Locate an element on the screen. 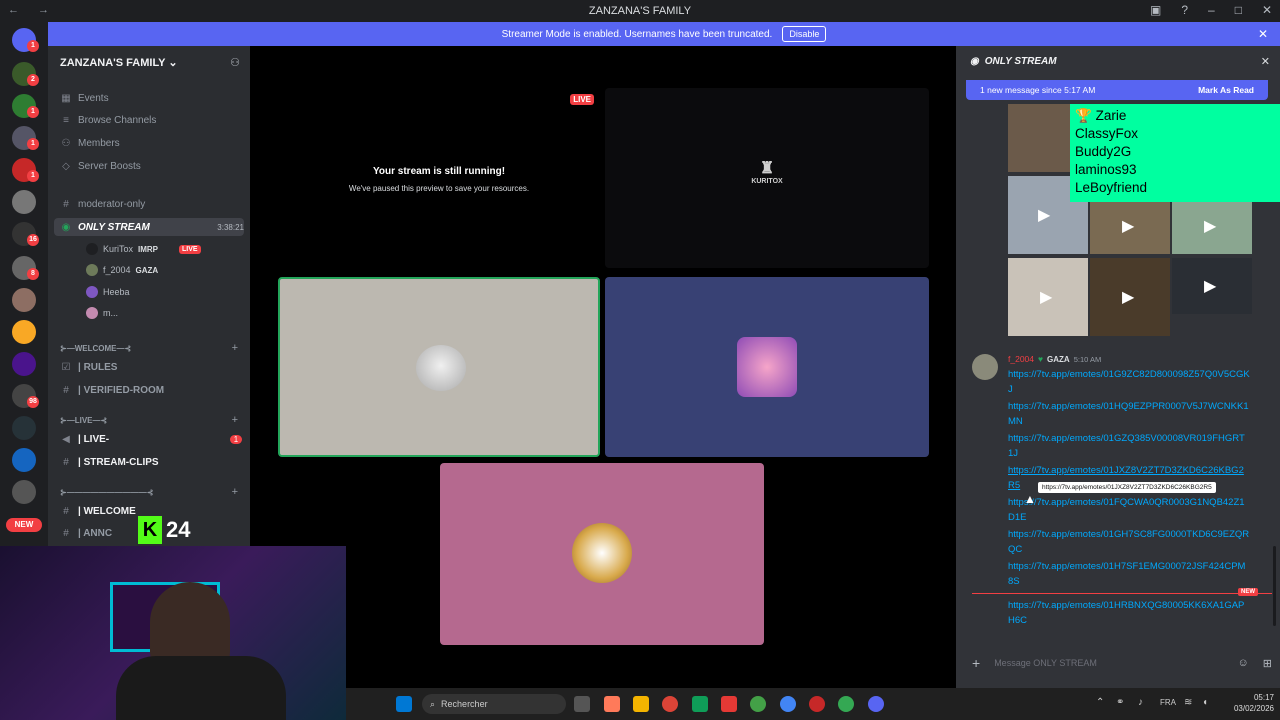 This screenshot has height=720, width=1280. discord-icon is located at coordinates (876, 704).